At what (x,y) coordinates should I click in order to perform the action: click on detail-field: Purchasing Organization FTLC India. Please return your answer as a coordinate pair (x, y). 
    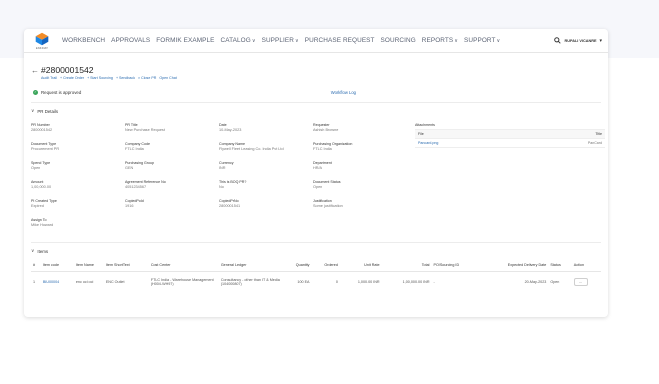
    Looking at the image, I should click on (358, 146).